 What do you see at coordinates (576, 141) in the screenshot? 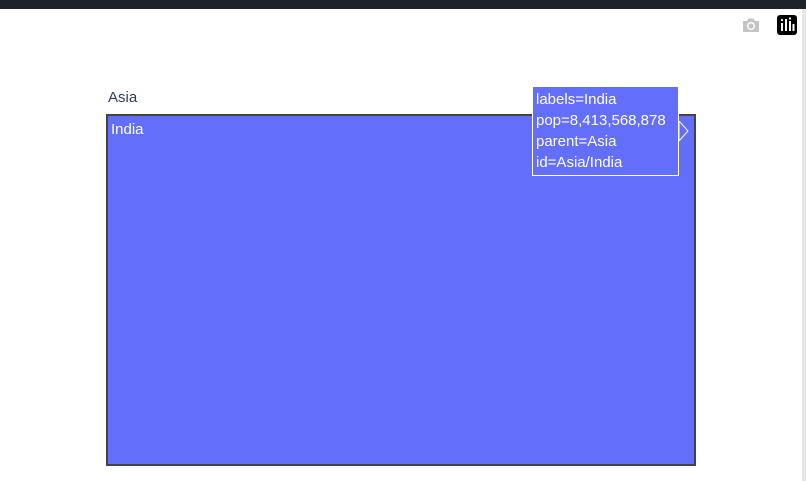
I see `hover-line-parent: parent=Asia` at bounding box center [576, 141].